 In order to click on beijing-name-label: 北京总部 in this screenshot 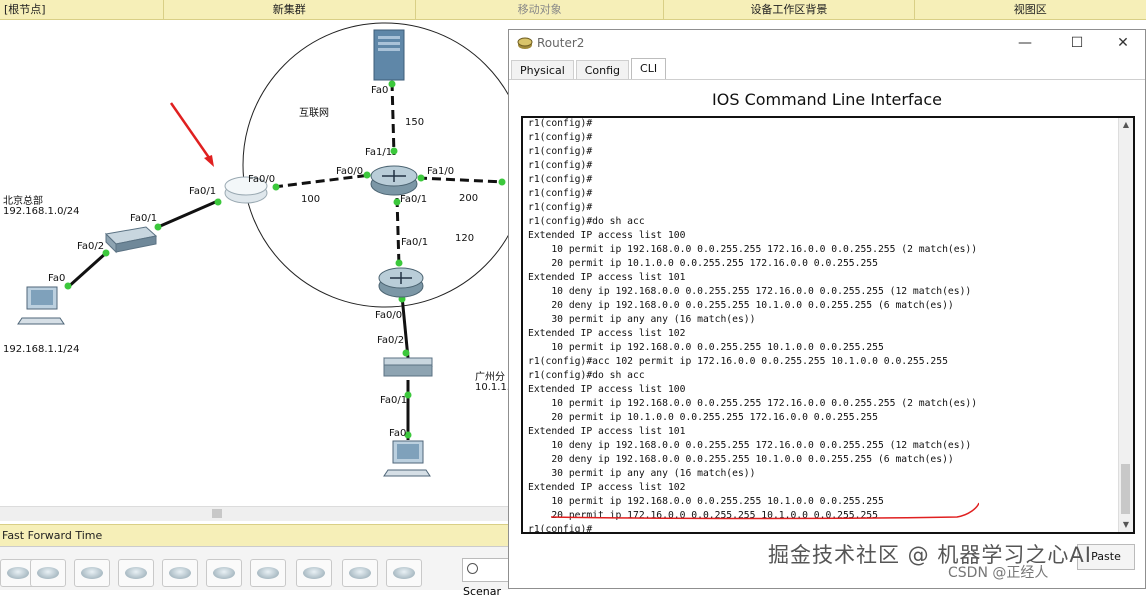, I will do `click(23, 201)`.